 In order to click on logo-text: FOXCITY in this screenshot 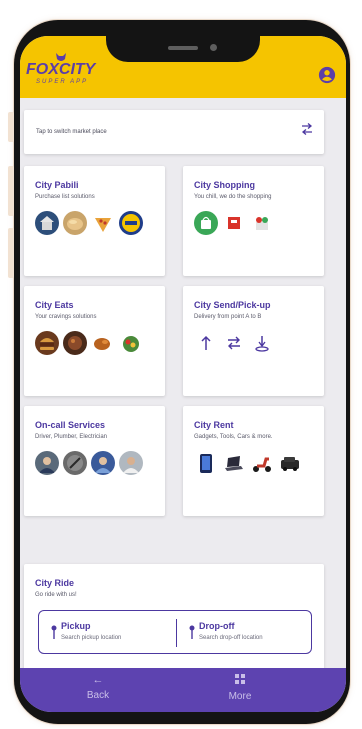, I will do `click(61, 69)`.